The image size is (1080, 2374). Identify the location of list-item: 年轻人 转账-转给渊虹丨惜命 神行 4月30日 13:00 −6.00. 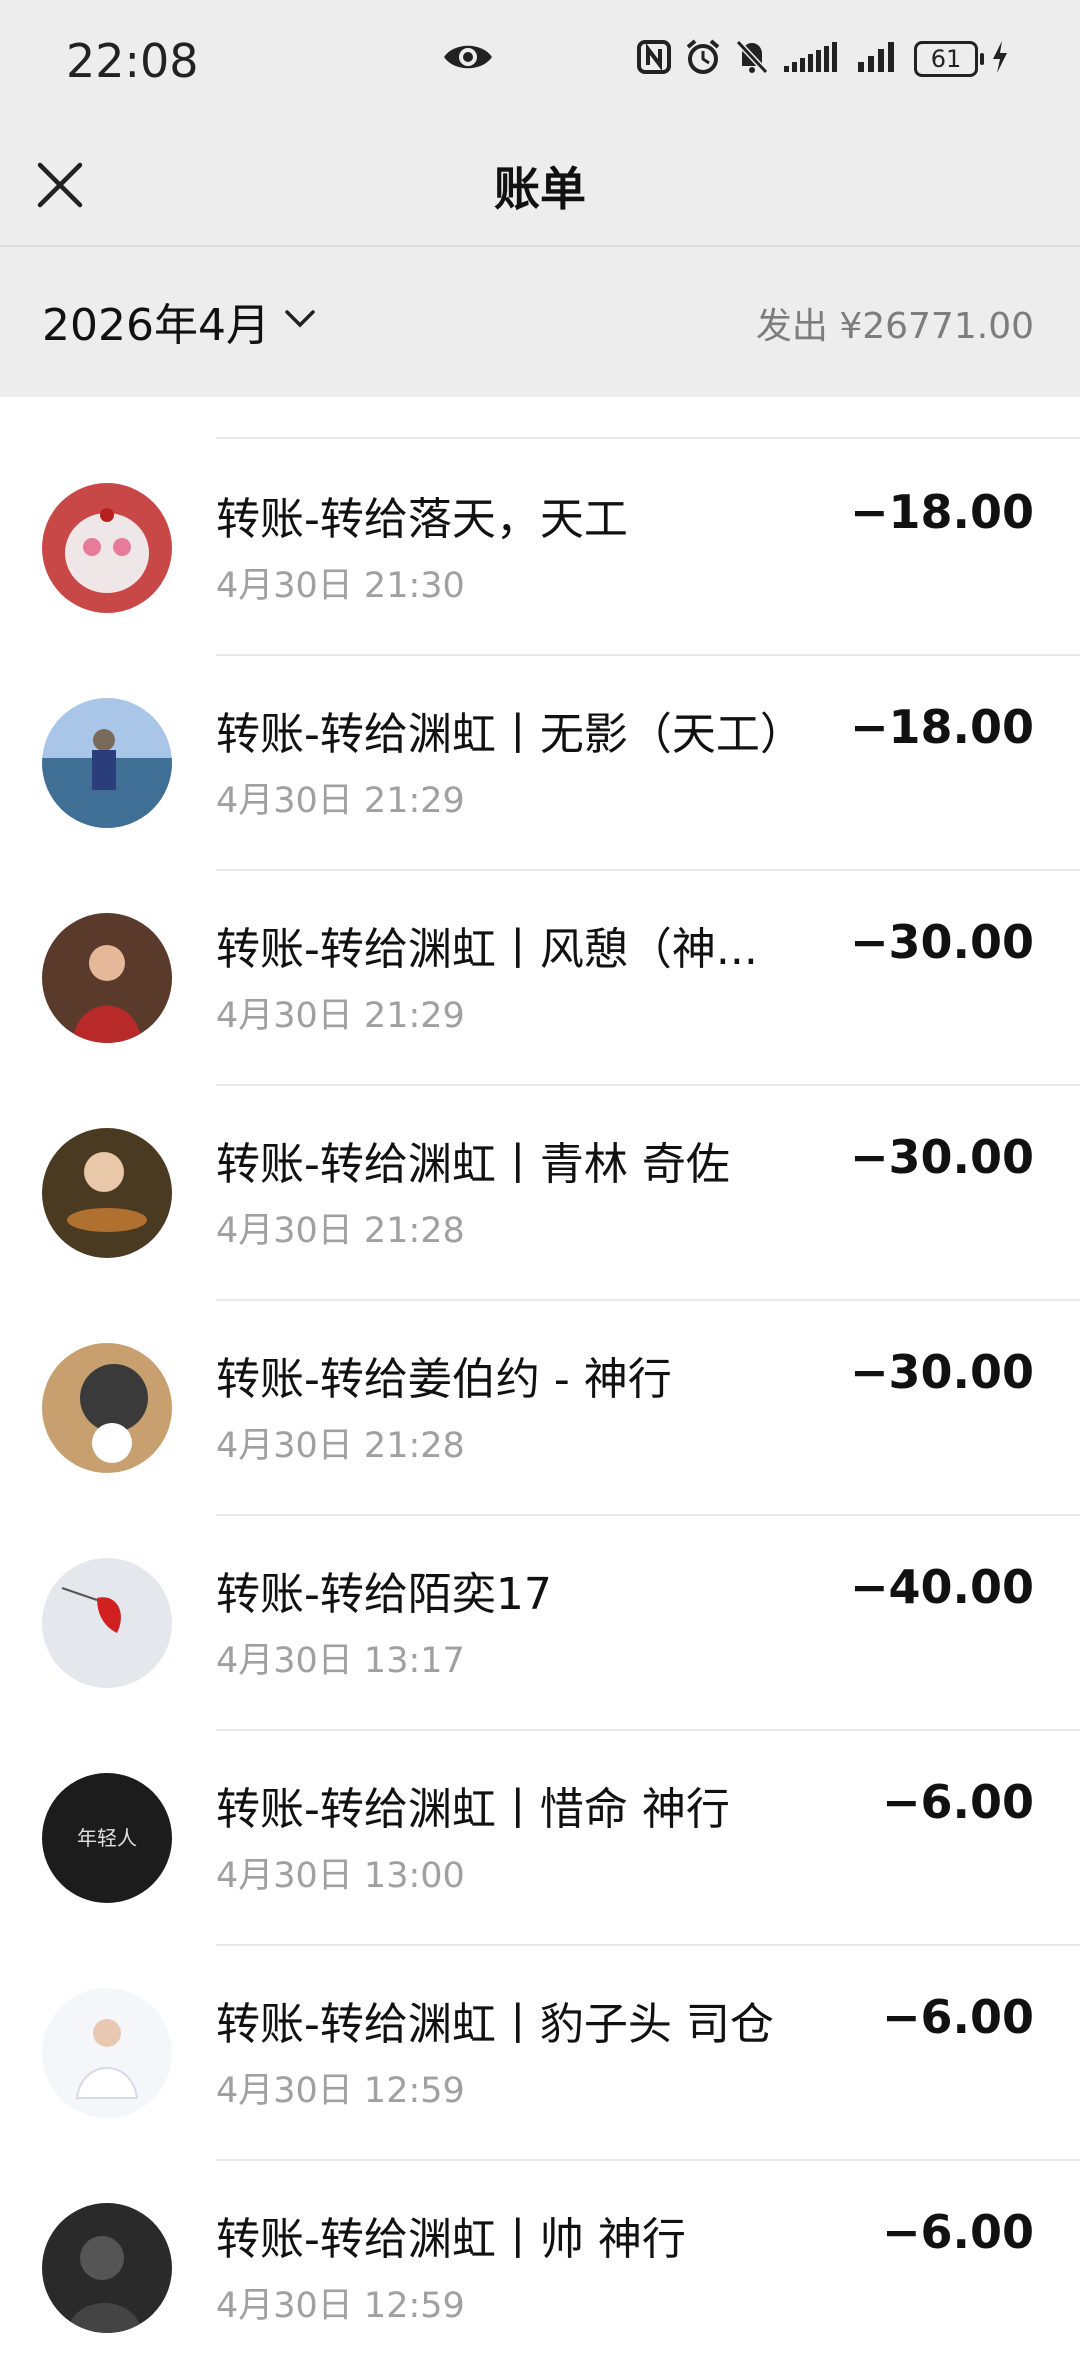
(540, 1837).